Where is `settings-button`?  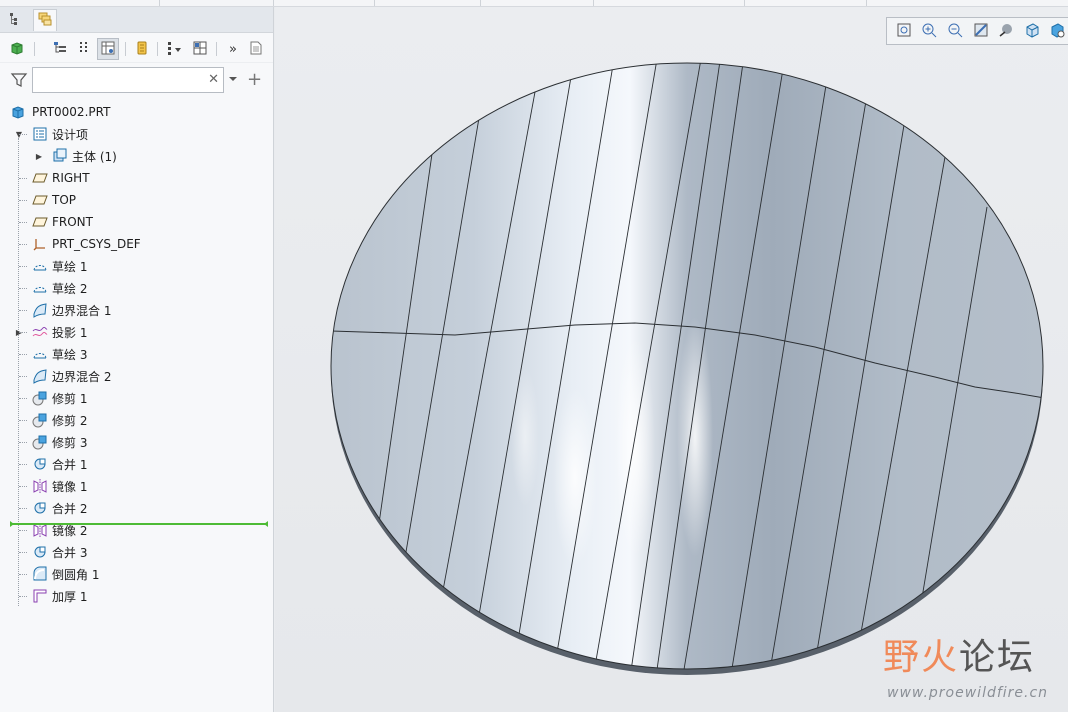
settings-button is located at coordinates (142, 49).